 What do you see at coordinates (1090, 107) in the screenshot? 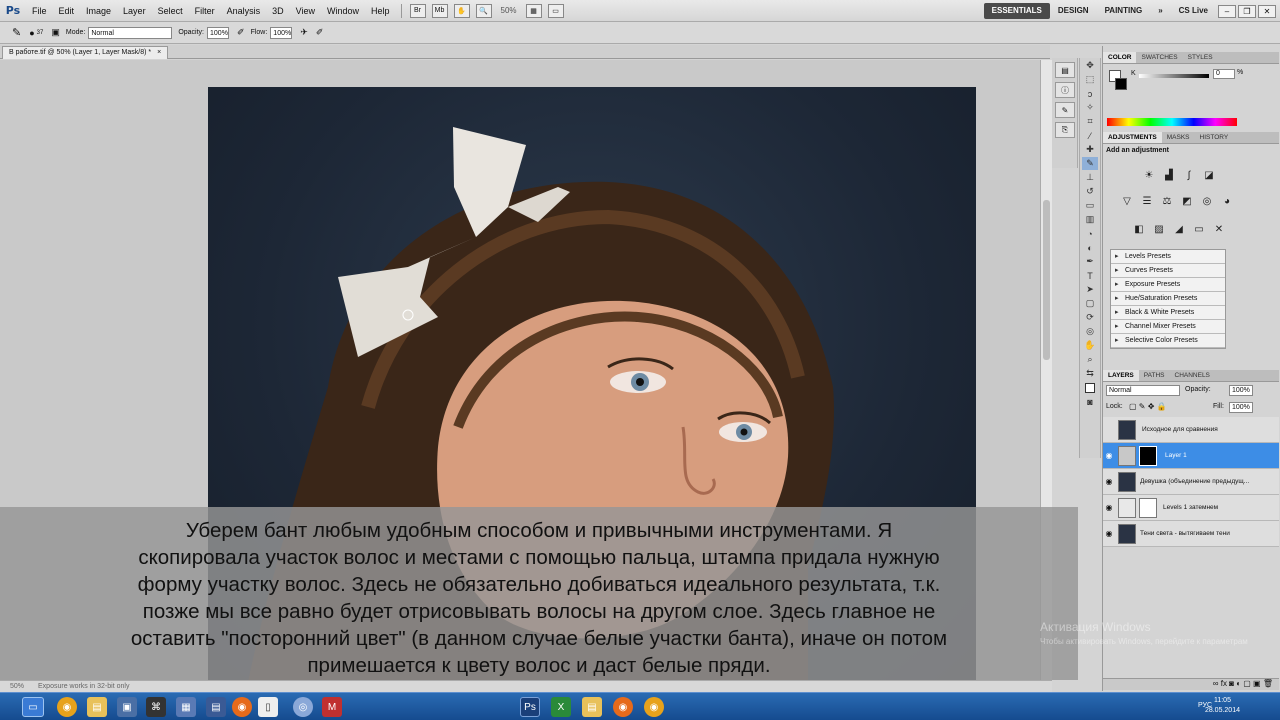
I see `quick-select-tool-icon: ✧` at bounding box center [1090, 107].